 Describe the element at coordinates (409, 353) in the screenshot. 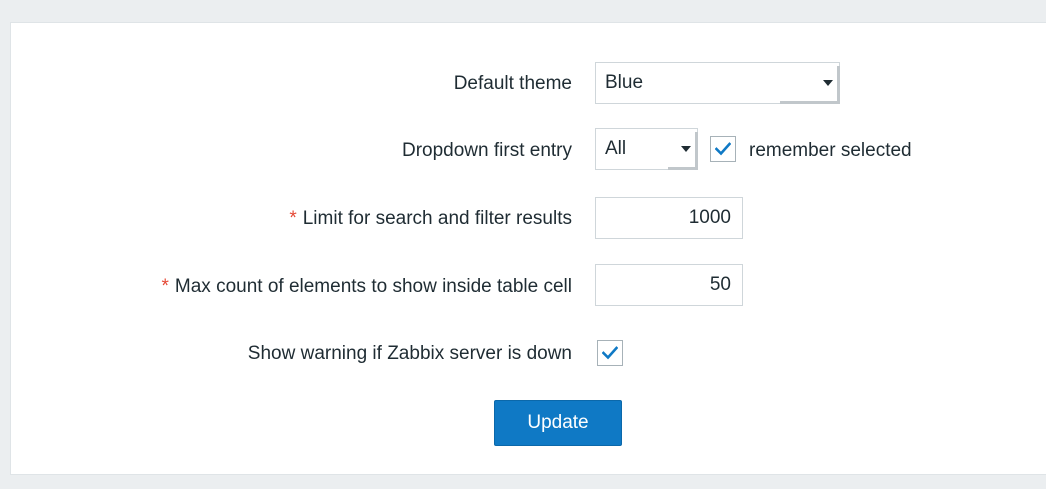

I see `server-warning-label: Show warning if Zabbix server is down` at that location.